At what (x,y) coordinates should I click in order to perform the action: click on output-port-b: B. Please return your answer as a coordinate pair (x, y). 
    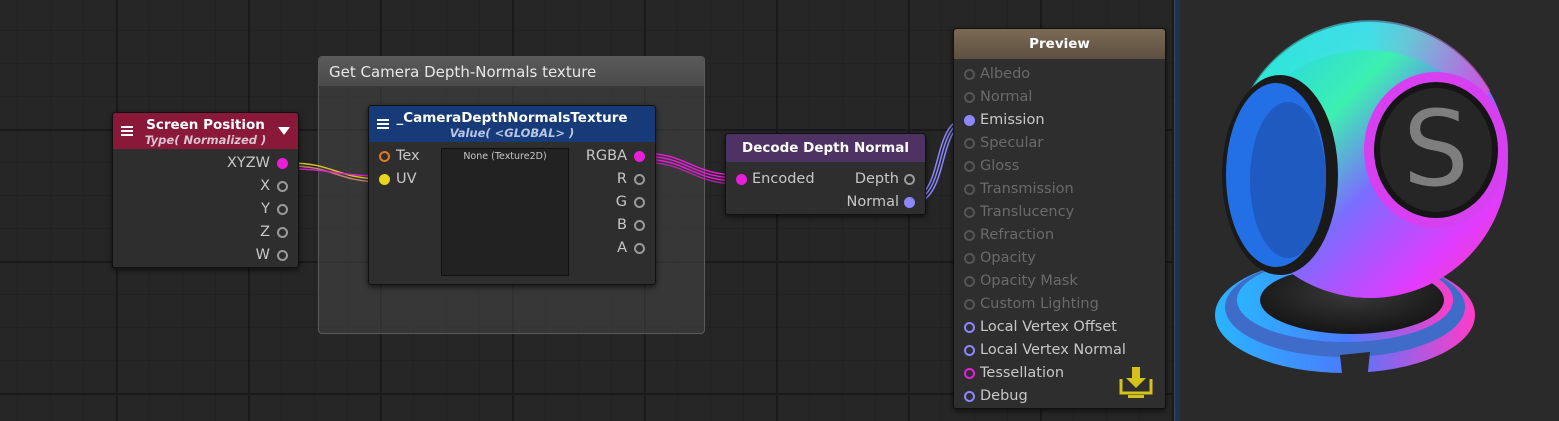
    Looking at the image, I should click on (622, 225).